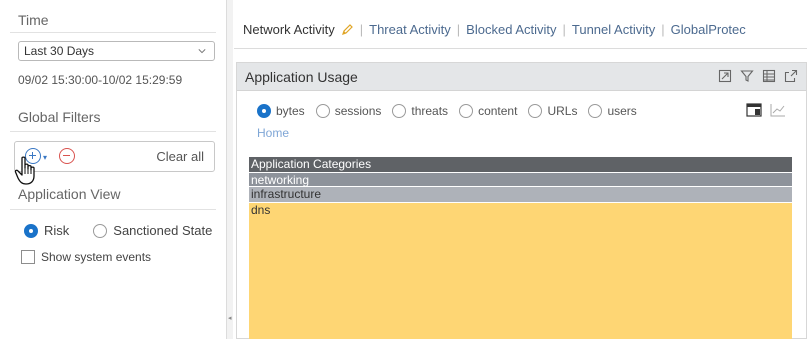 This screenshot has height=339, width=807. What do you see at coordinates (410, 29) in the screenshot?
I see `tab-threat-activity: Threat Activity` at bounding box center [410, 29].